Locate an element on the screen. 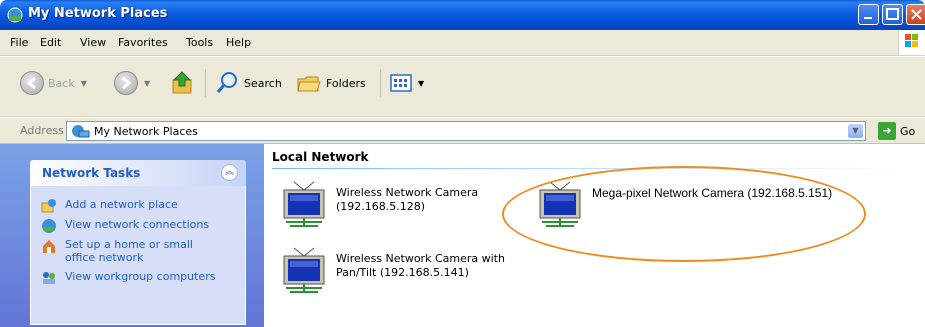 The width and height of the screenshot is (925, 327). group-divider is located at coordinates (592, 168).